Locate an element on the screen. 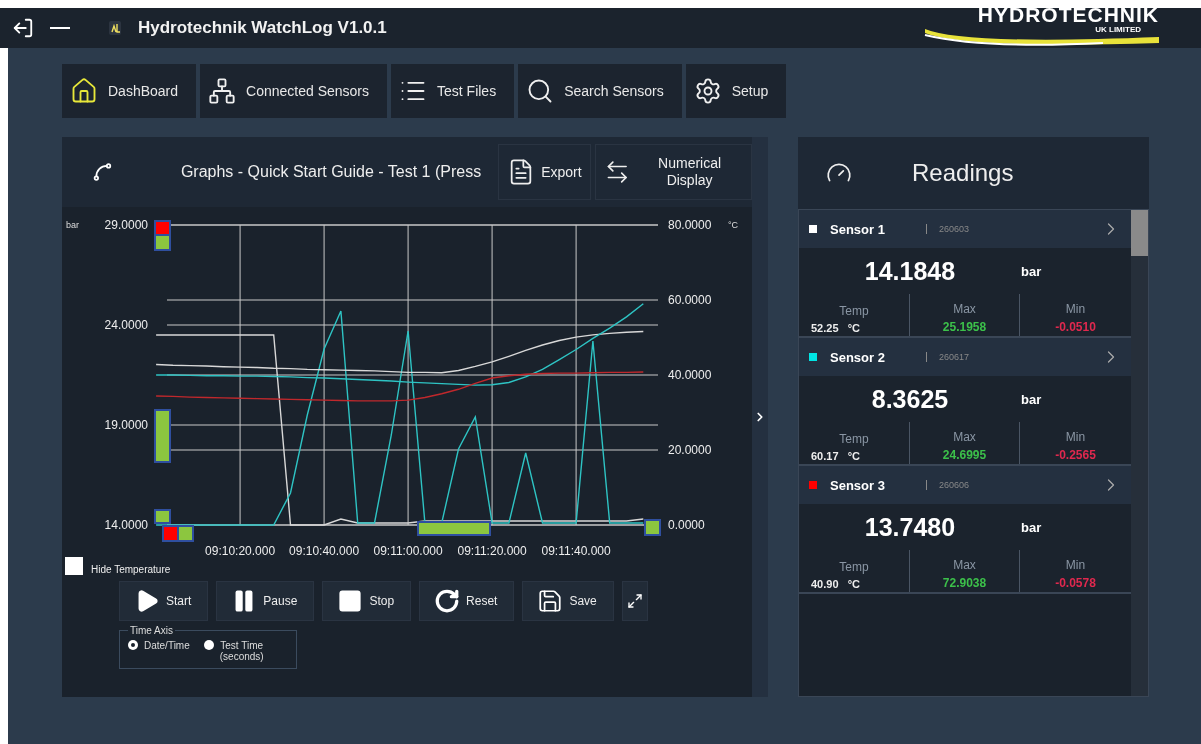 The image size is (1201, 744). checkbox-label: Hide Temperature is located at coordinates (131, 569).